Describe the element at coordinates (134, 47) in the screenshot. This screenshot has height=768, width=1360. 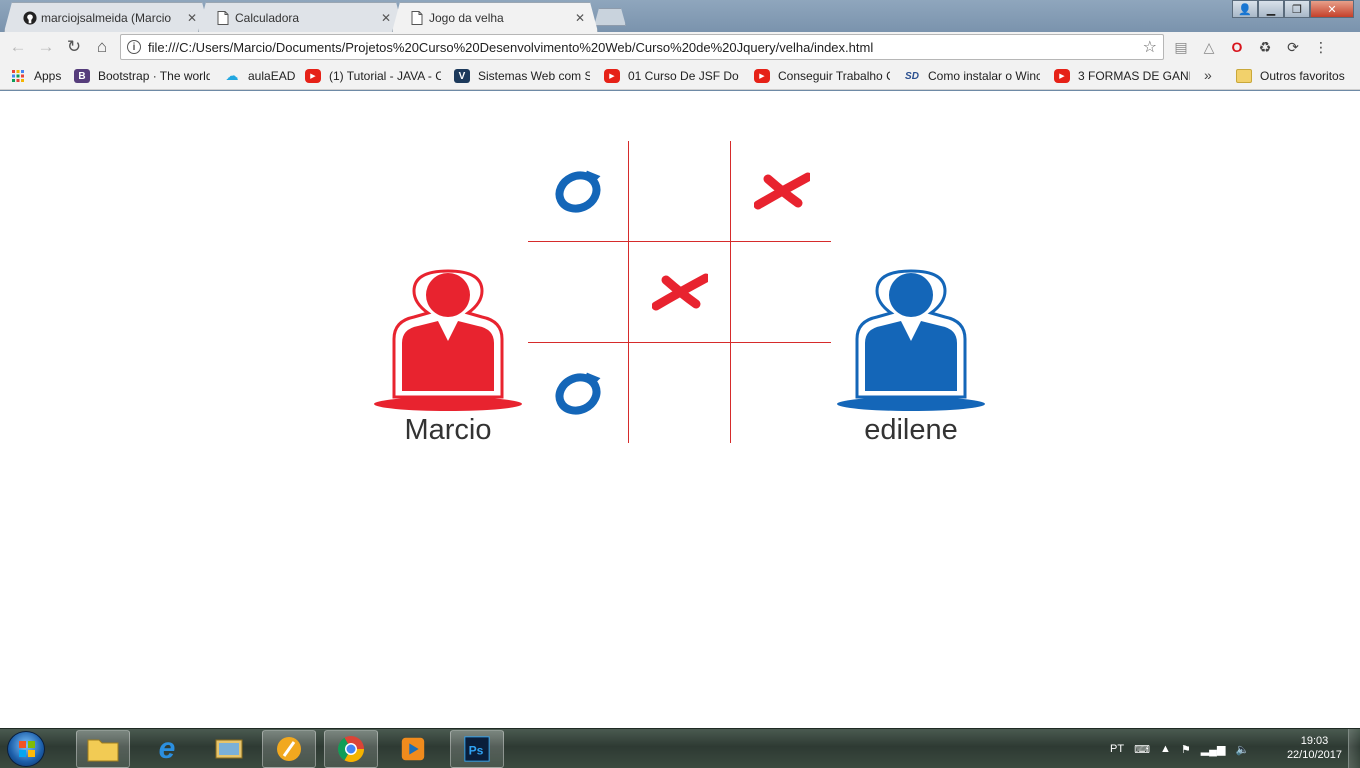
I see `info-icon: i` at that location.